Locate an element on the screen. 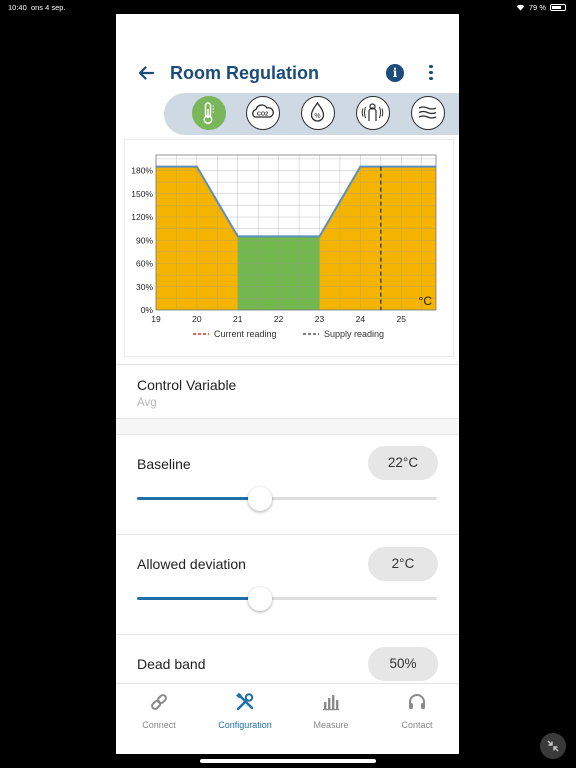 This screenshot has width=576, height=768. control-variable-label: Control Variable is located at coordinates (187, 385).